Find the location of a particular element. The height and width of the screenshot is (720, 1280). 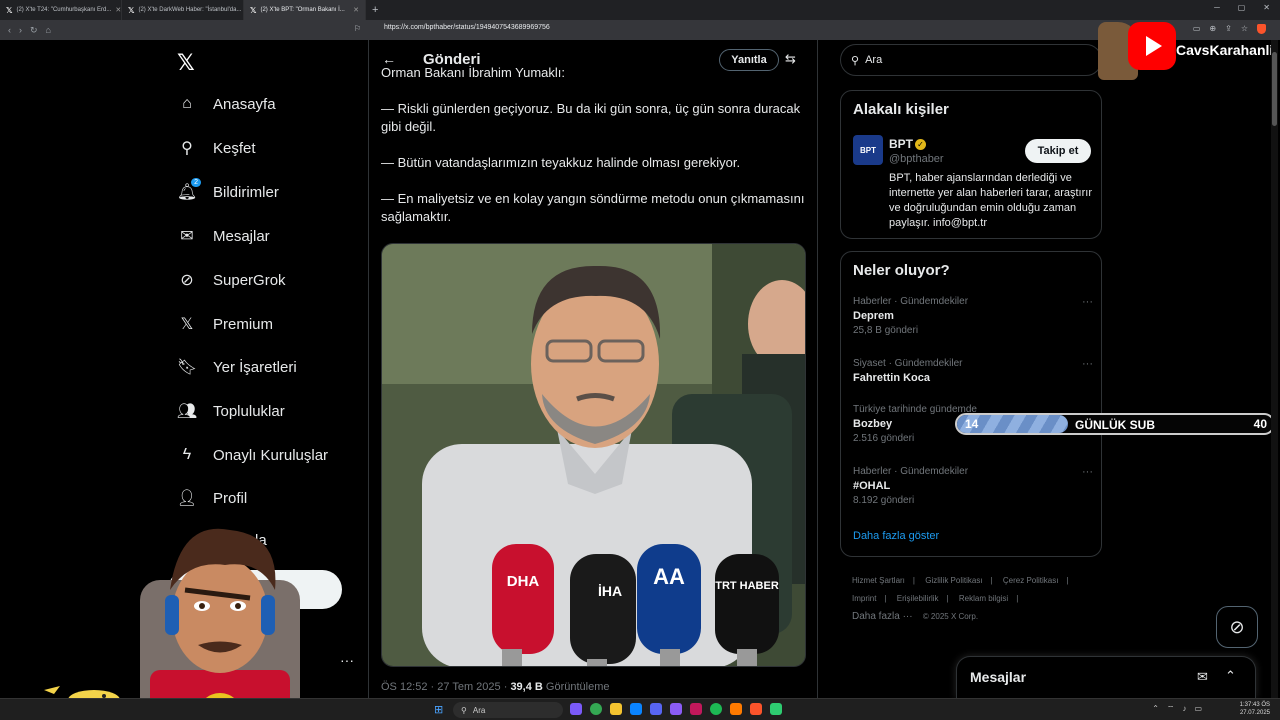

youtube-icon is located at coordinates (1152, 46).